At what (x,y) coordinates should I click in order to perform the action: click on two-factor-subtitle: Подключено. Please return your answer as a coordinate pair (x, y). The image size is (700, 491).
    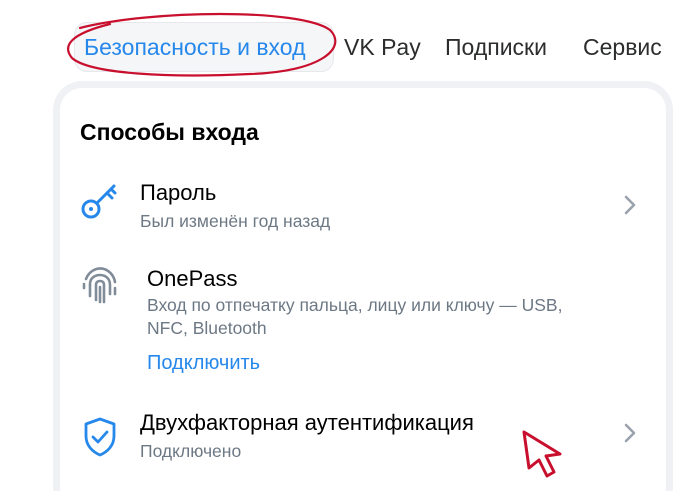
    Looking at the image, I should click on (191, 451).